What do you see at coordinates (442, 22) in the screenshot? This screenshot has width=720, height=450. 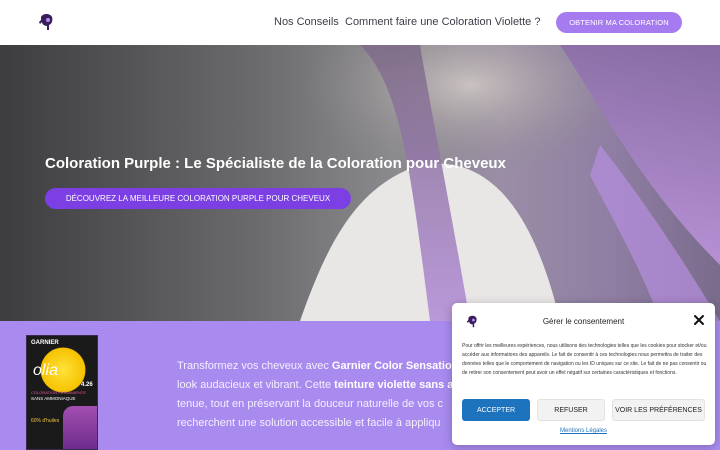 I see `nav-link-coloration-violette: Comment faire une Coloration Violette ?` at bounding box center [442, 22].